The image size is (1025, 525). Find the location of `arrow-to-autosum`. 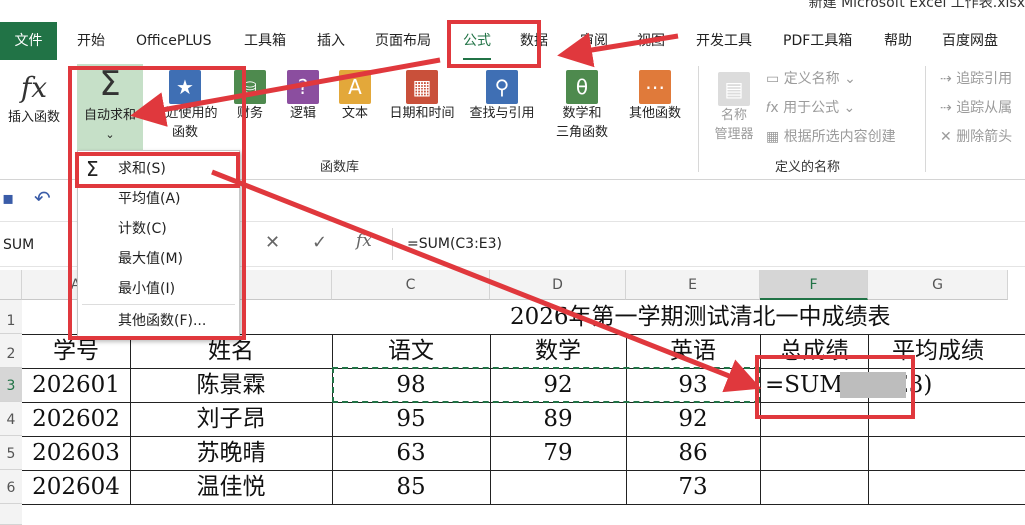

arrow-to-autosum is located at coordinates (285, 92).